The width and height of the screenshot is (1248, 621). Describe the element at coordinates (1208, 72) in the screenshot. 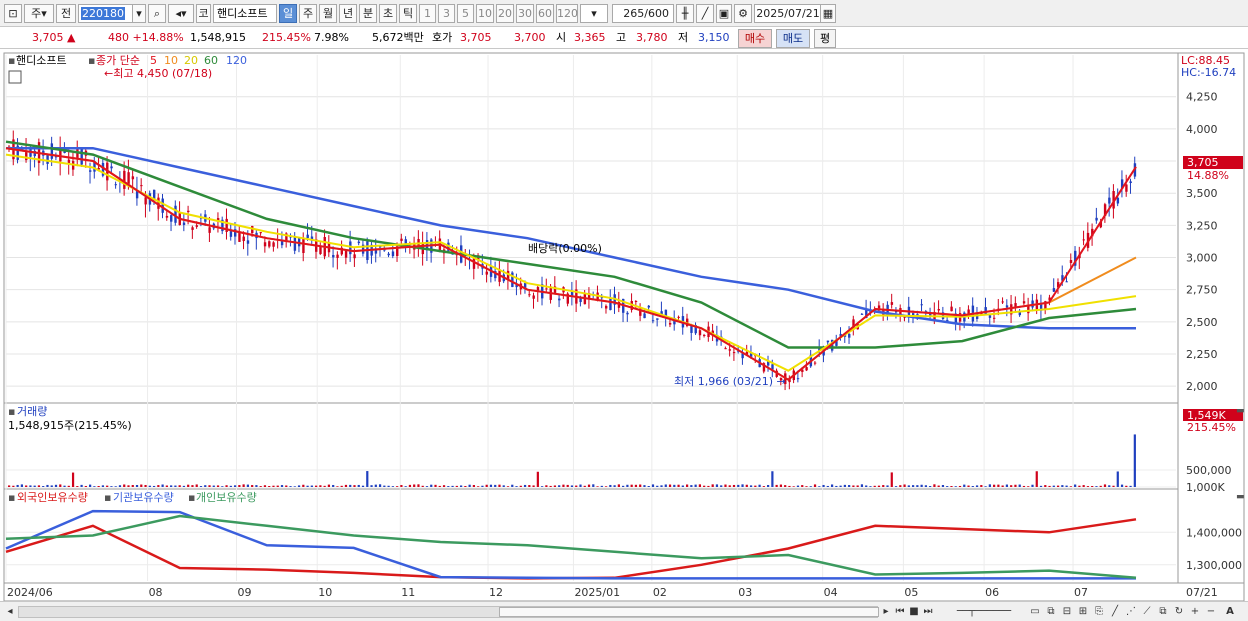

I see `hc-value: HC:-16.74` at that location.